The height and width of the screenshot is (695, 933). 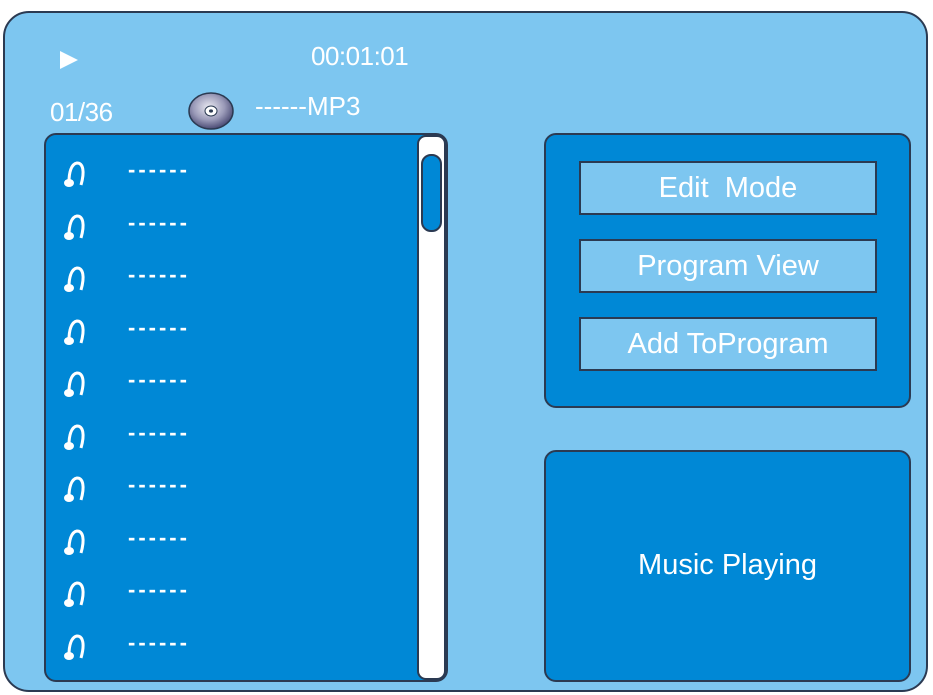 What do you see at coordinates (728, 188) in the screenshot?
I see `edit-mode-button: Edit Mode` at bounding box center [728, 188].